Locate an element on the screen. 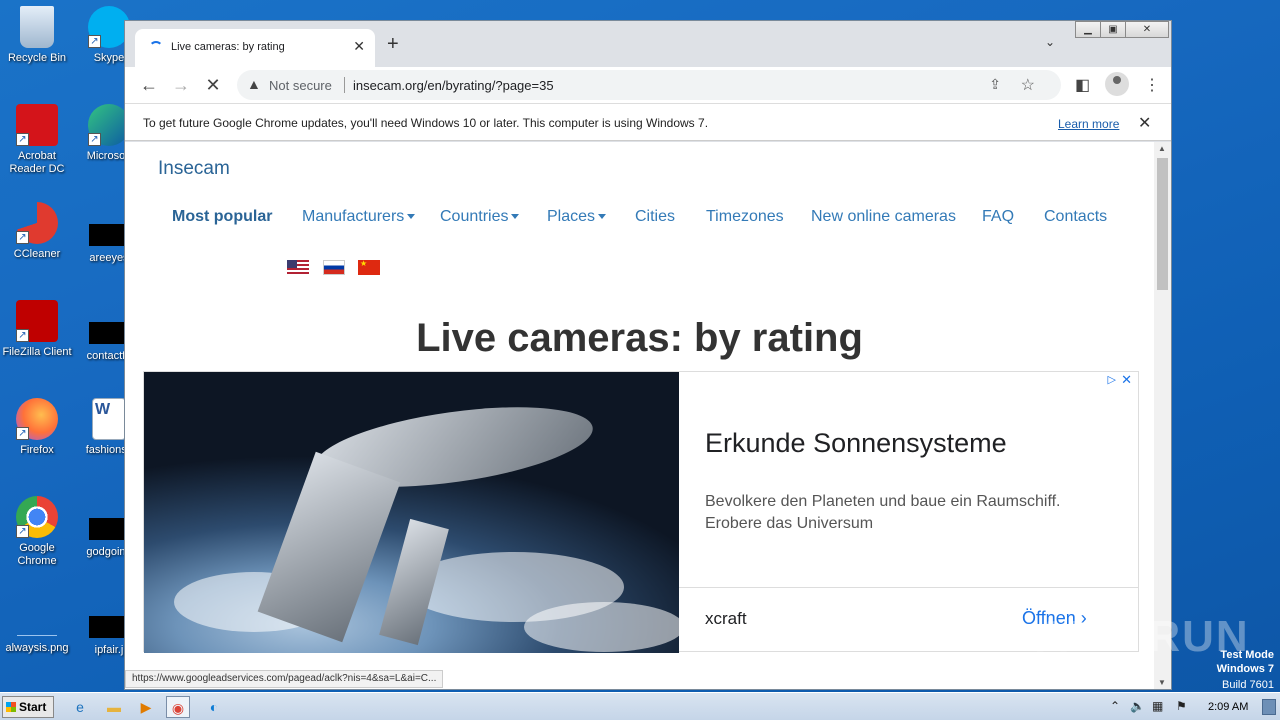 This screenshot has height=720, width=1280. desktop-icon-ccleaner: ↗ CCleaner is located at coordinates (37, 231).